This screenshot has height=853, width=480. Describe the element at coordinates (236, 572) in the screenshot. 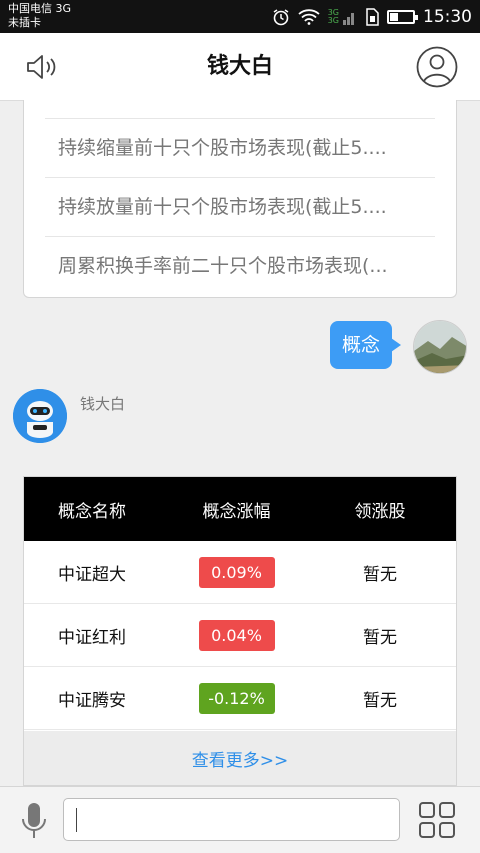

I see `change-badge: 0.09%` at that location.